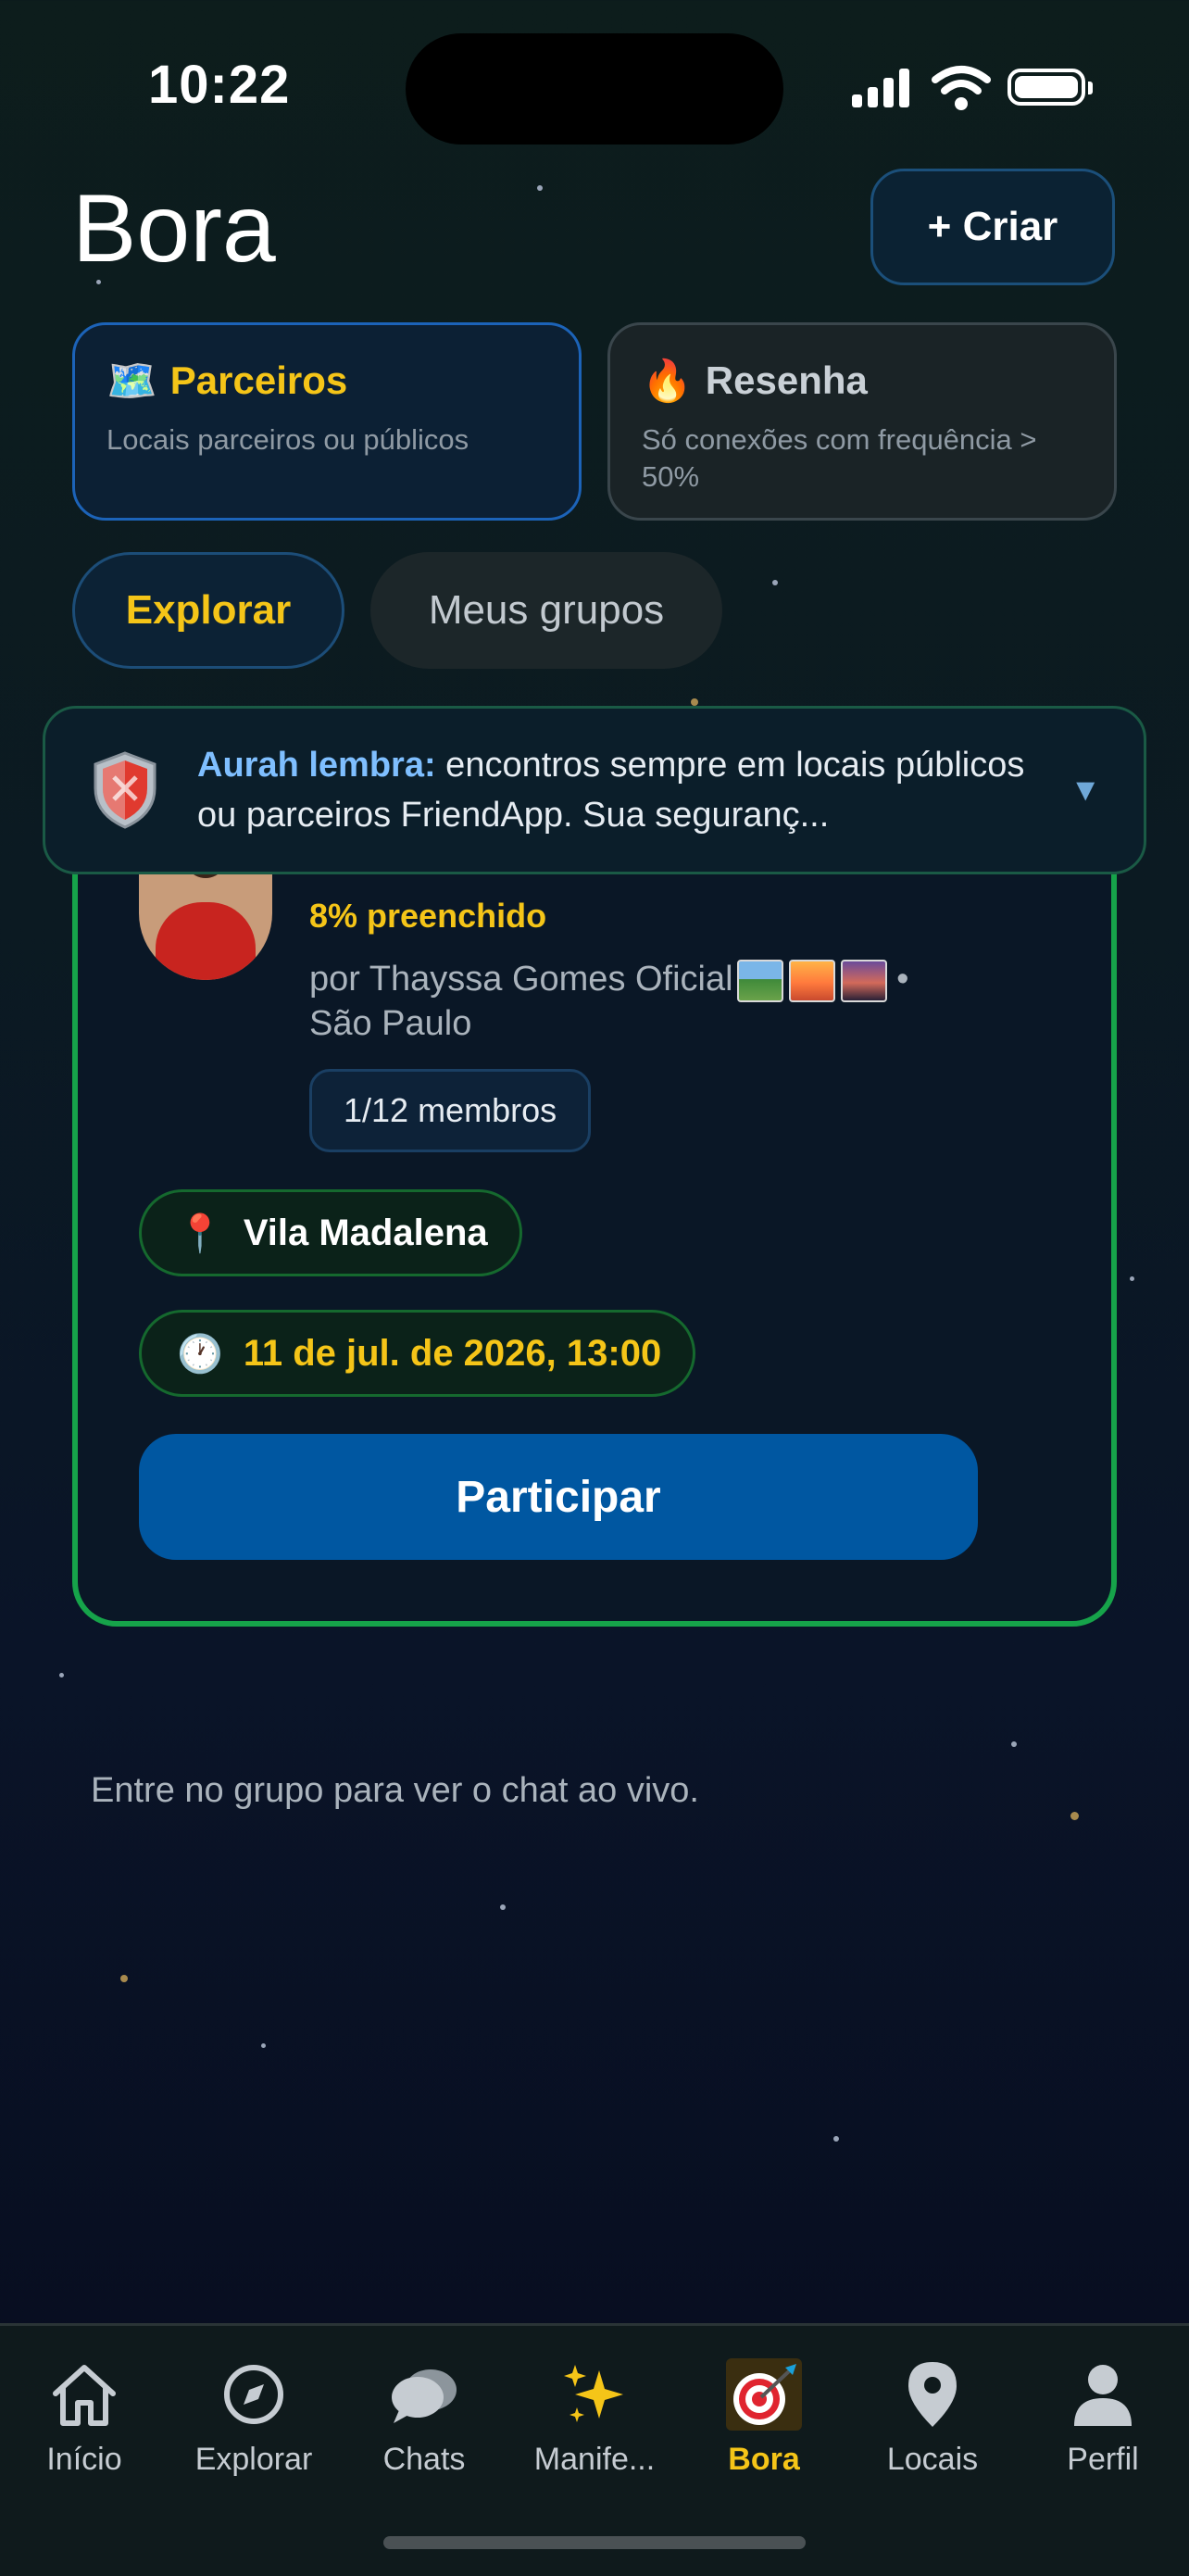 The image size is (1189, 2576). I want to click on tab-bora: Bora, so click(764, 2411).